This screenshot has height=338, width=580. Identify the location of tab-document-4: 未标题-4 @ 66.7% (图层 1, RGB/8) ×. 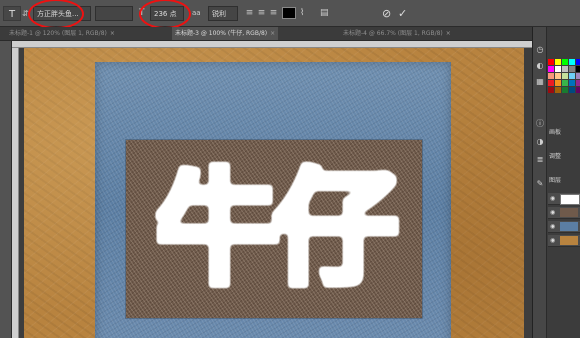
(397, 33).